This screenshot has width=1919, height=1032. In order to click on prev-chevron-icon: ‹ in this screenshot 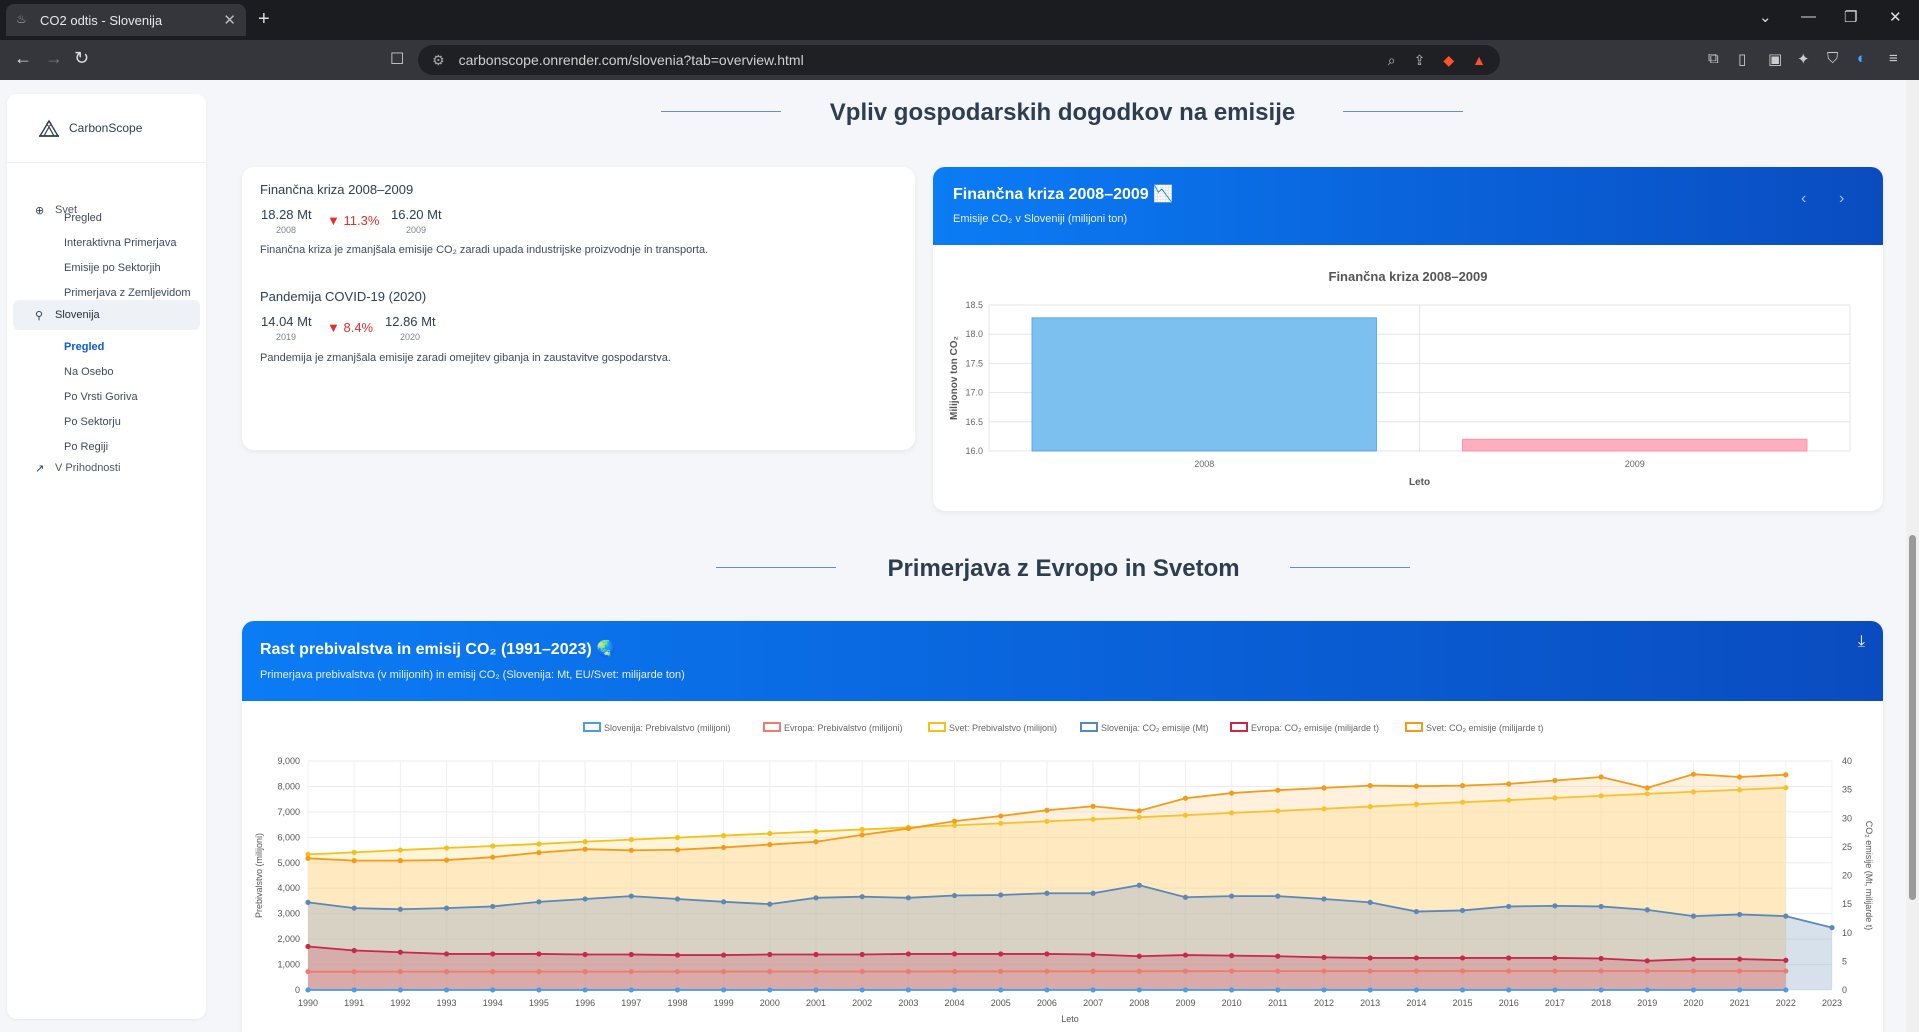, I will do `click(1803, 199)`.